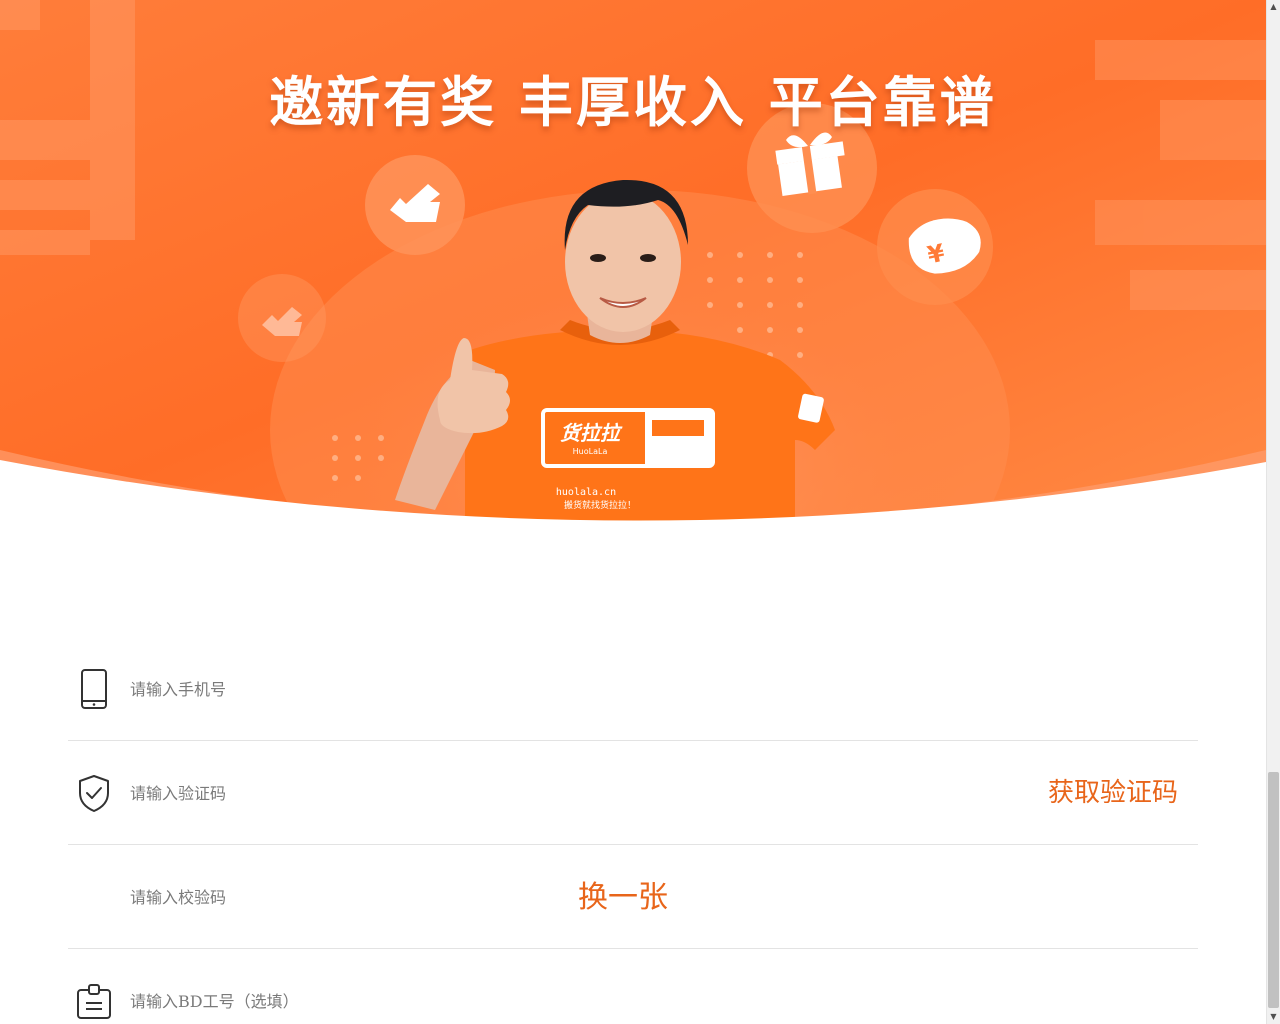 Image resolution: width=1280 pixels, height=1024 pixels. What do you see at coordinates (380, 689) in the screenshot?
I see `phone-input` at bounding box center [380, 689].